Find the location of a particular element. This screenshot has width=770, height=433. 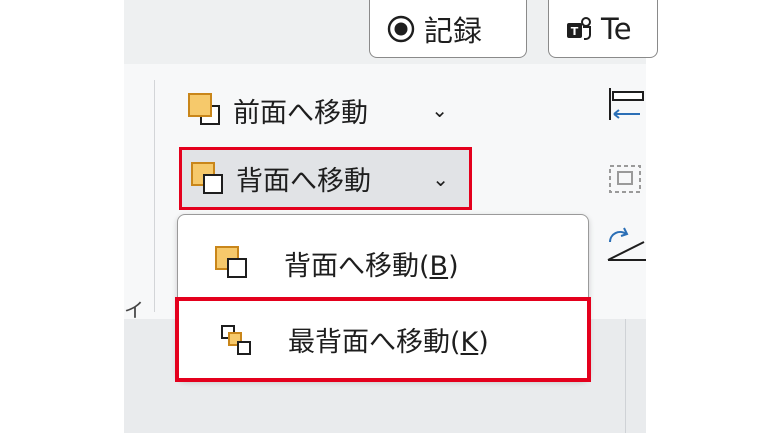

menu-item-send-backward: 背面へ移動(B) is located at coordinates (383, 263).